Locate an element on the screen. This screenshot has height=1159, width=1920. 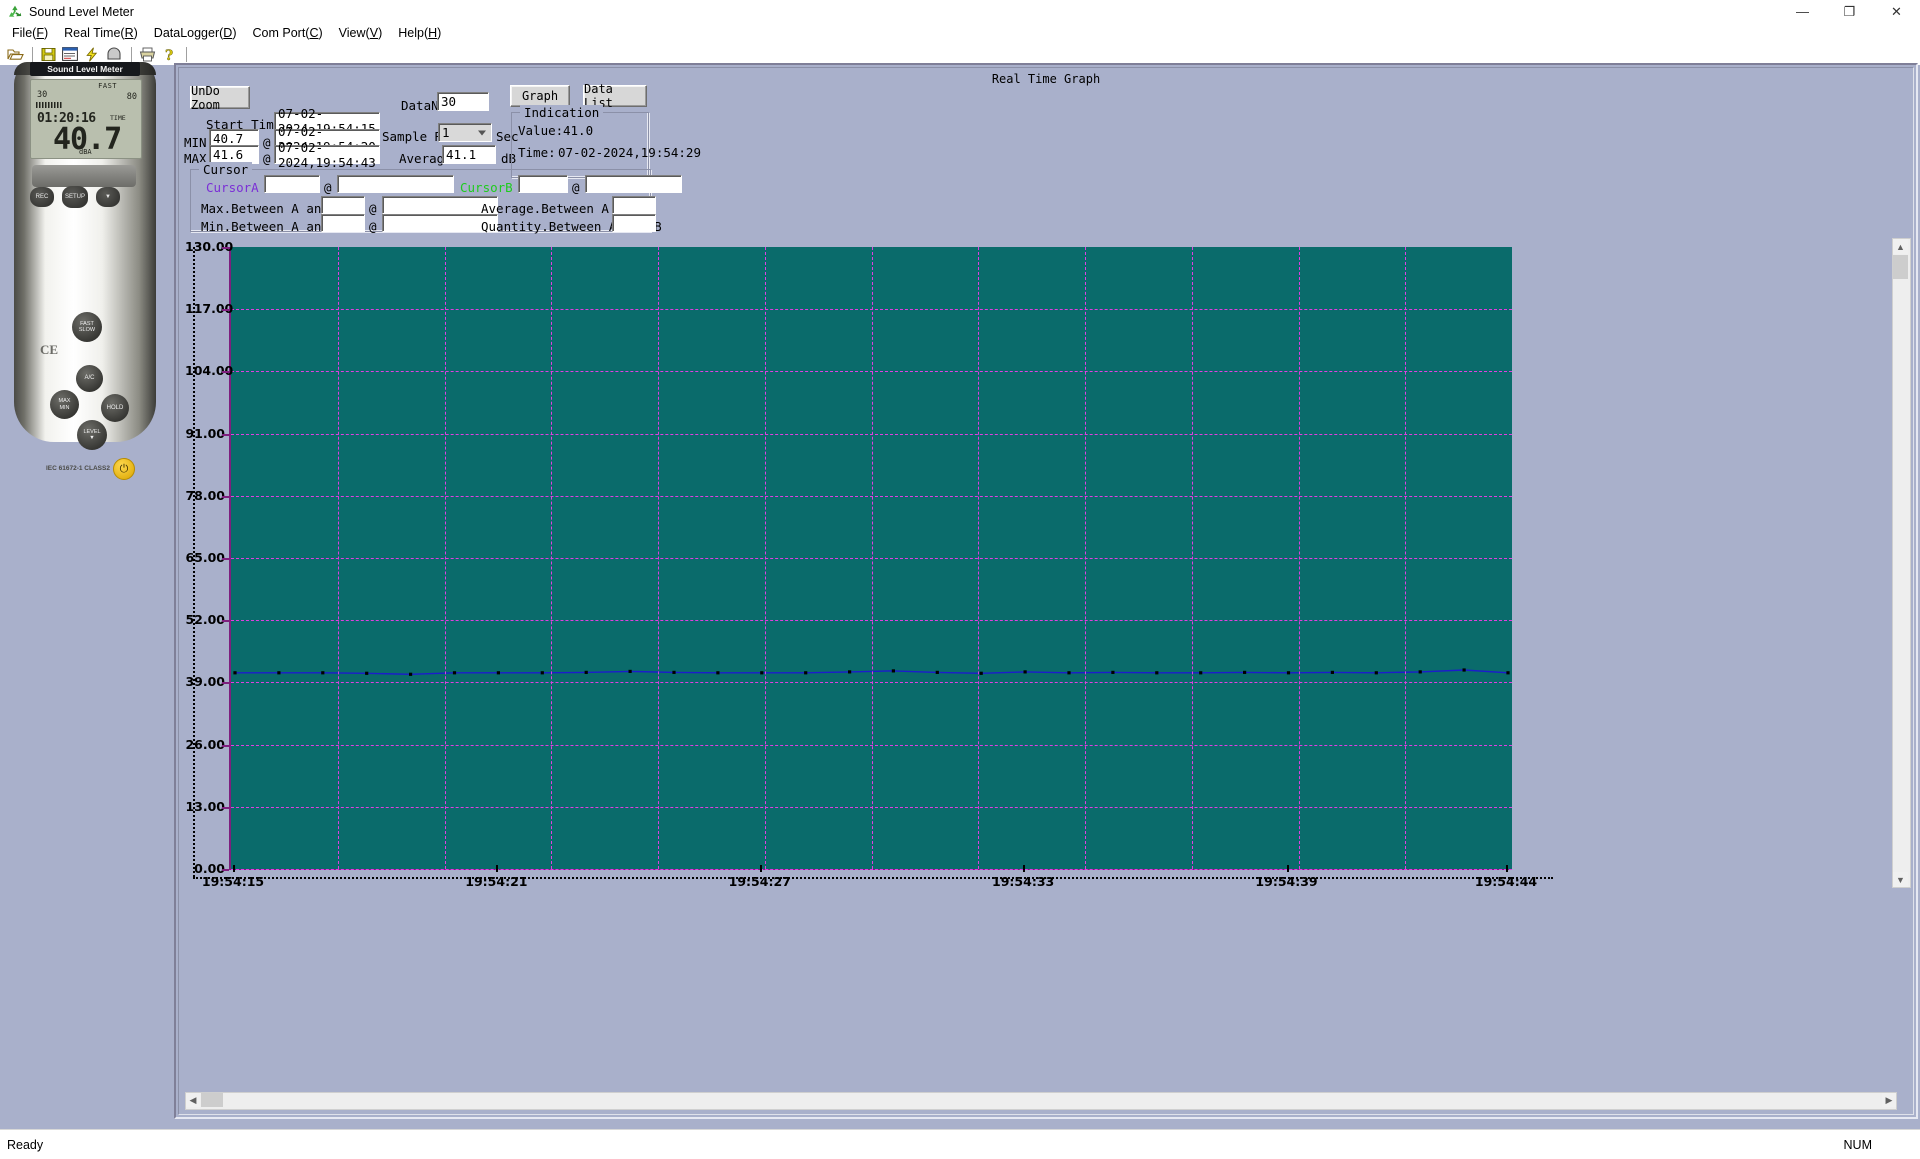
chart-y-tick-label: 117.00 is located at coordinates (209, 309).